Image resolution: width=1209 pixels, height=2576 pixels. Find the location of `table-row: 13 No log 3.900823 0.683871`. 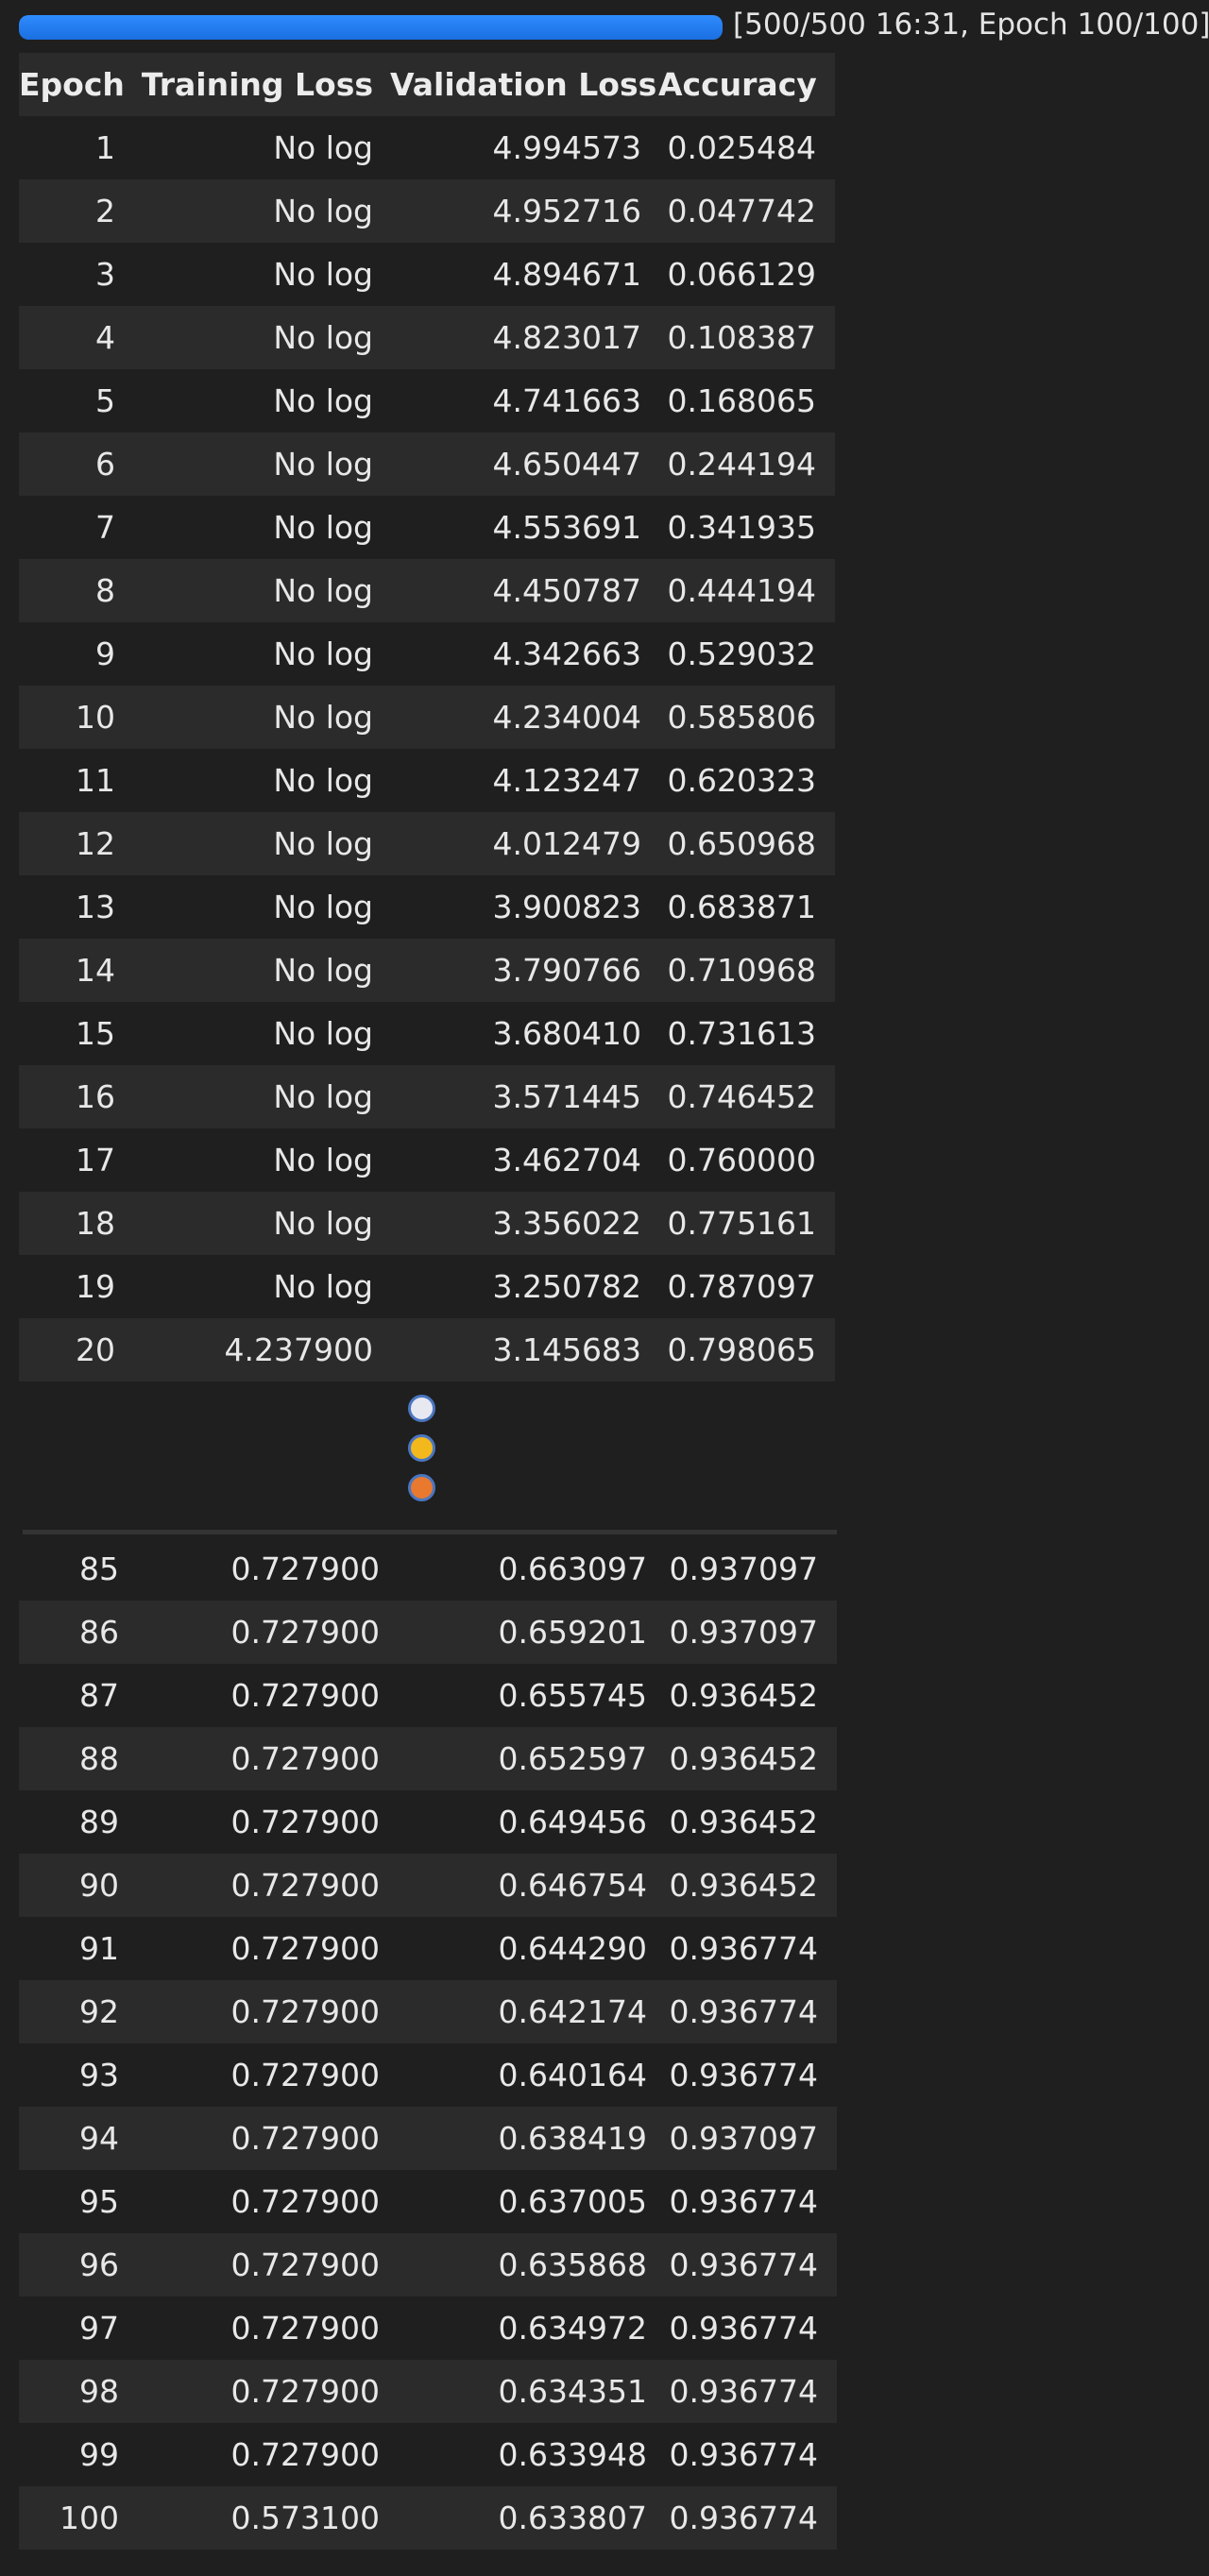

table-row: 13 No log 3.900823 0.683871 is located at coordinates (427, 907).